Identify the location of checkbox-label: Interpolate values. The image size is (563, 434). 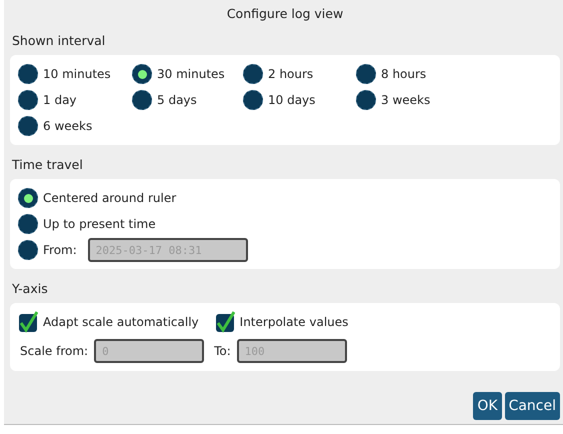
(294, 322).